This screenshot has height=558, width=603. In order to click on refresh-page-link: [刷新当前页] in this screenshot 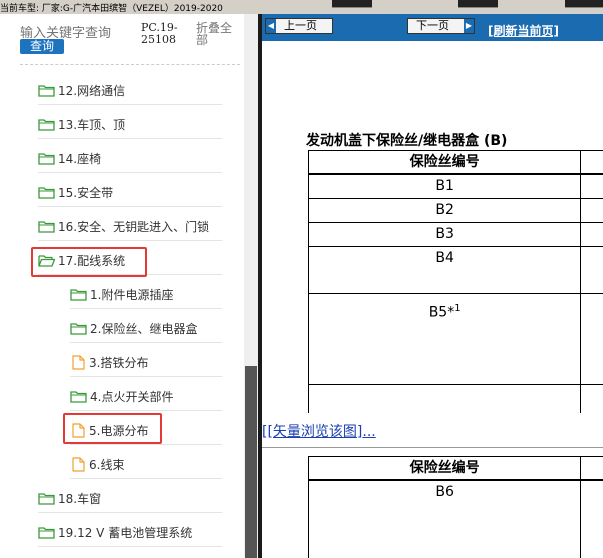, I will do `click(523, 30)`.